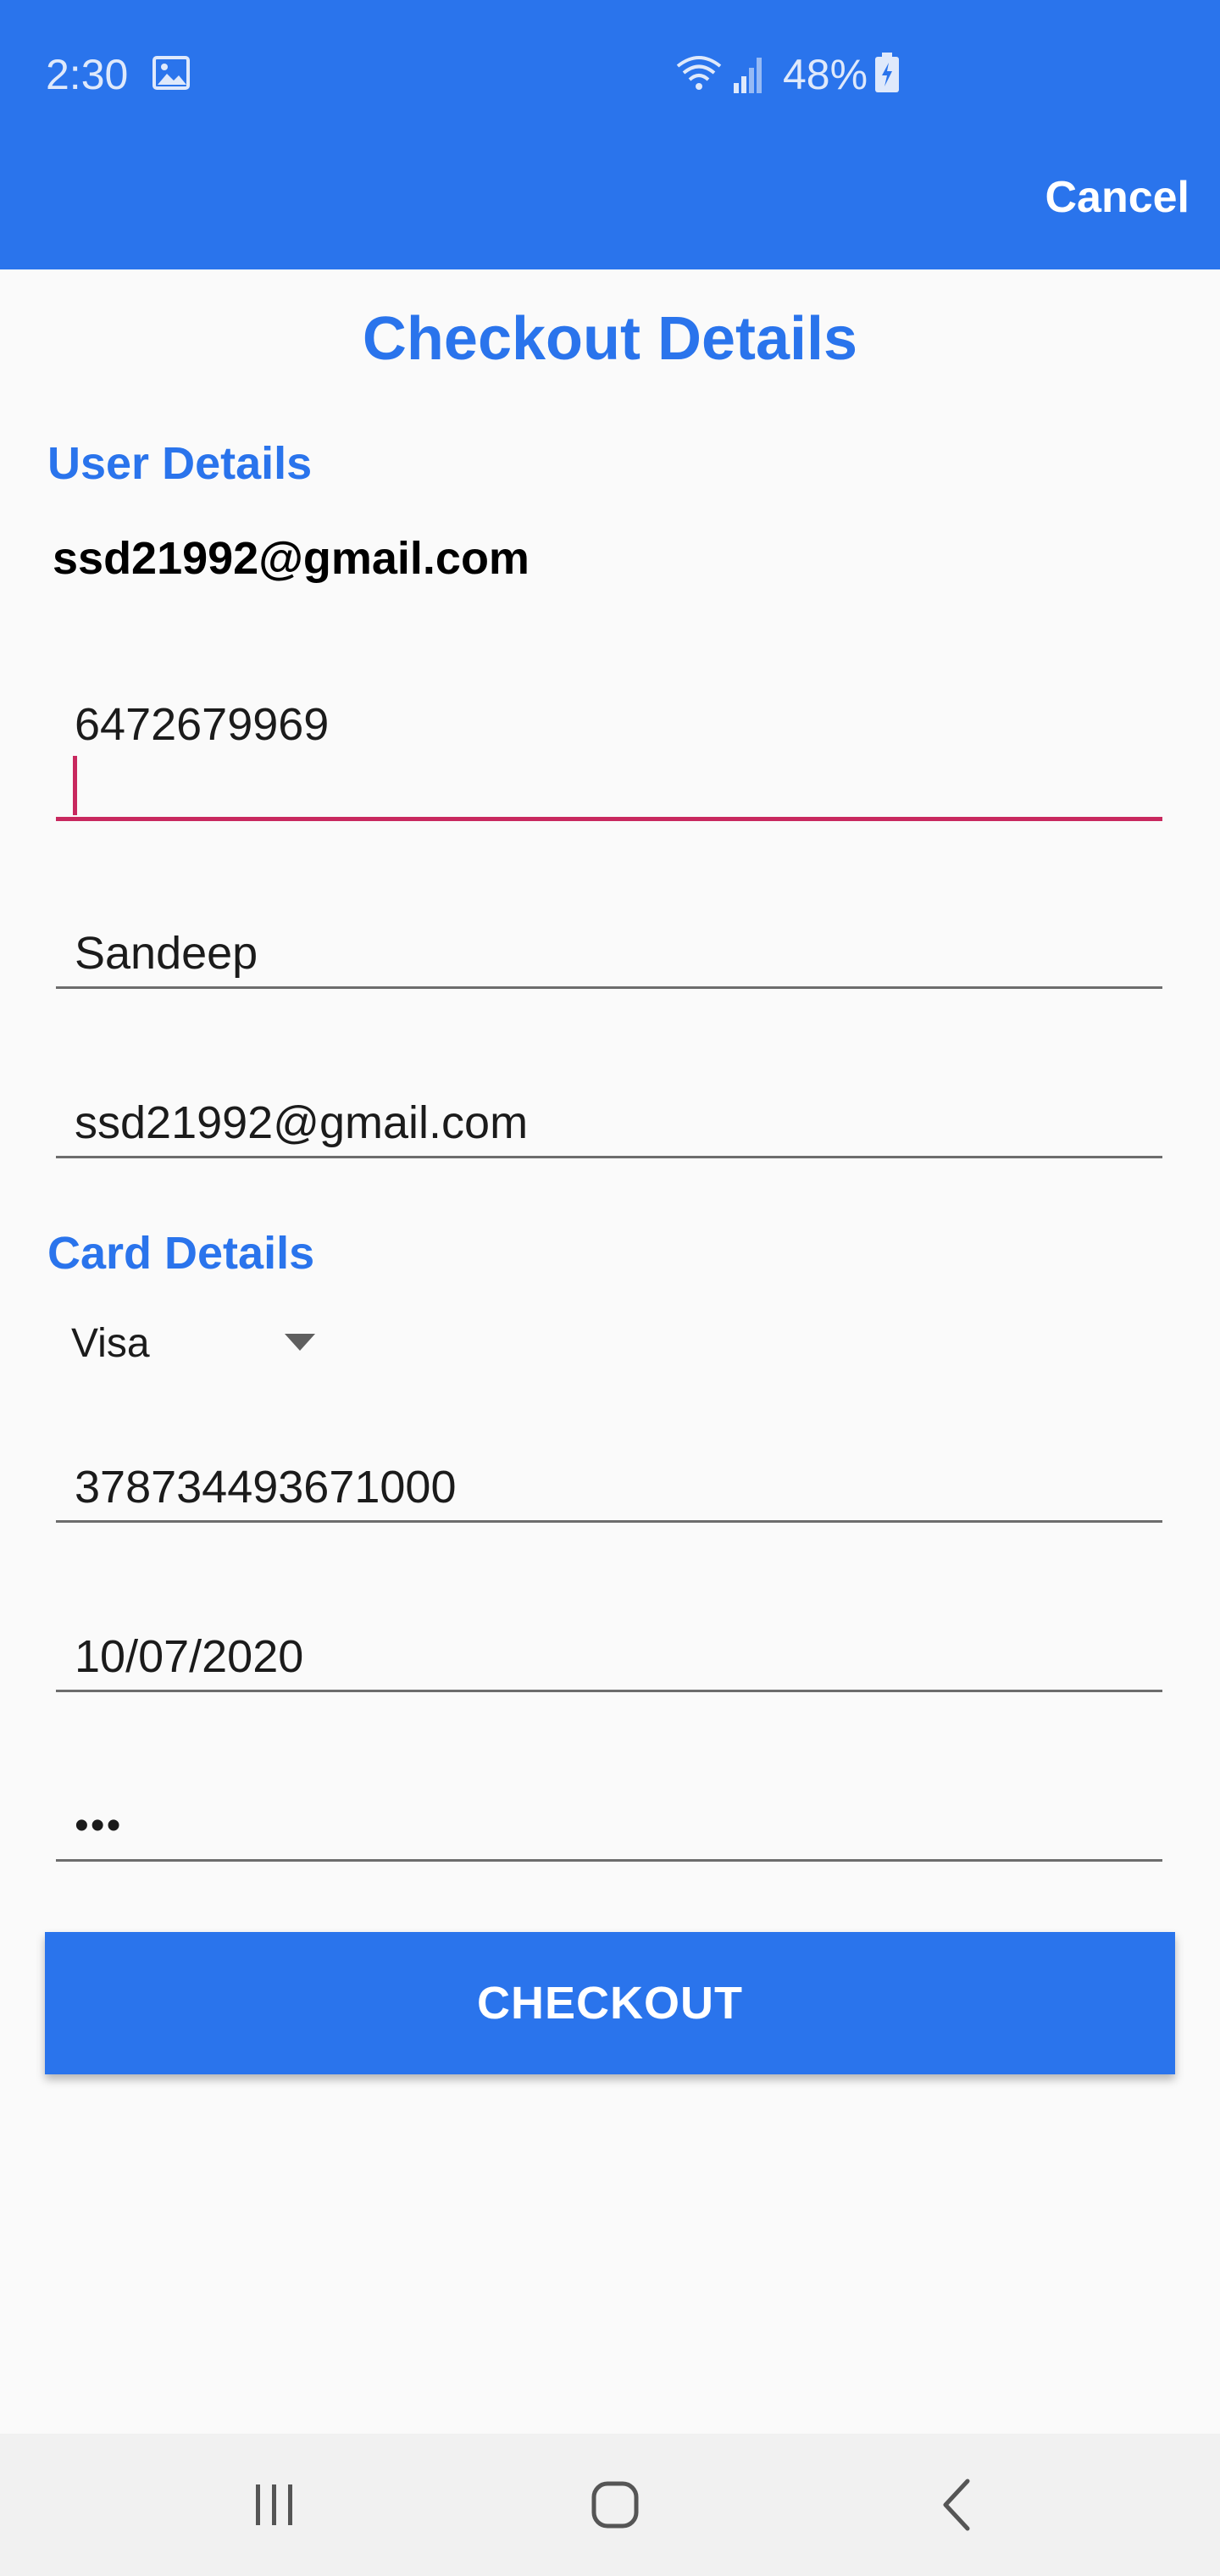  I want to click on card-number-field: 378734493671000, so click(609, 1491).